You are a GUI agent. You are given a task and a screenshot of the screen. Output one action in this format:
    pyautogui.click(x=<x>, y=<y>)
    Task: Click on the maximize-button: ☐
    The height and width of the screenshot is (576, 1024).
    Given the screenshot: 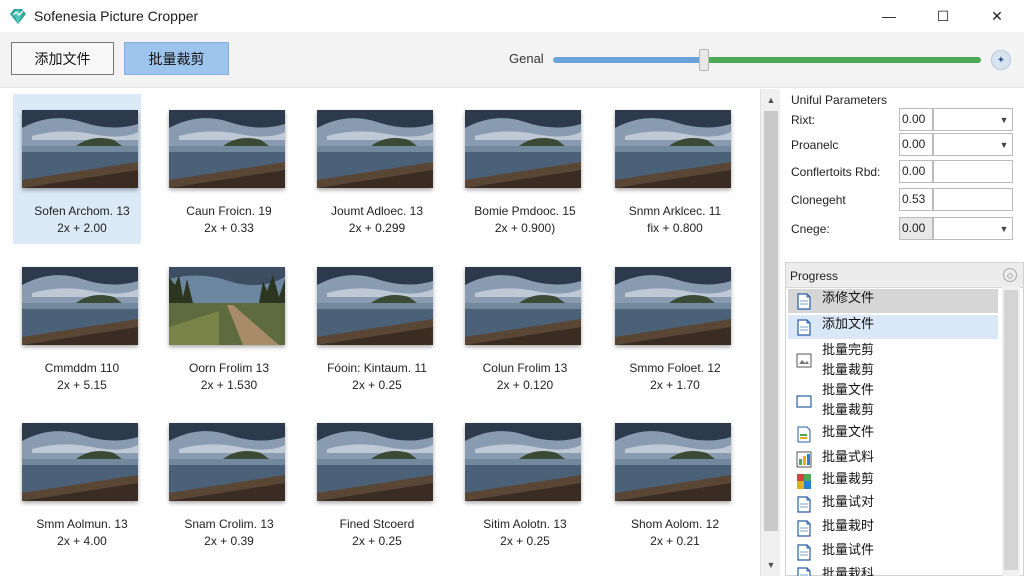 What is the action you would take?
    pyautogui.click(x=943, y=16)
    